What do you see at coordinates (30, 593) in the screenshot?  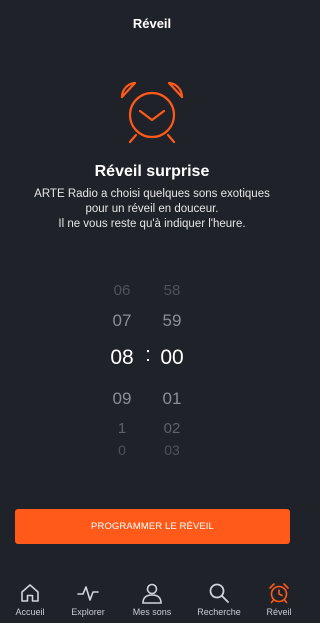 I see `home-icon` at bounding box center [30, 593].